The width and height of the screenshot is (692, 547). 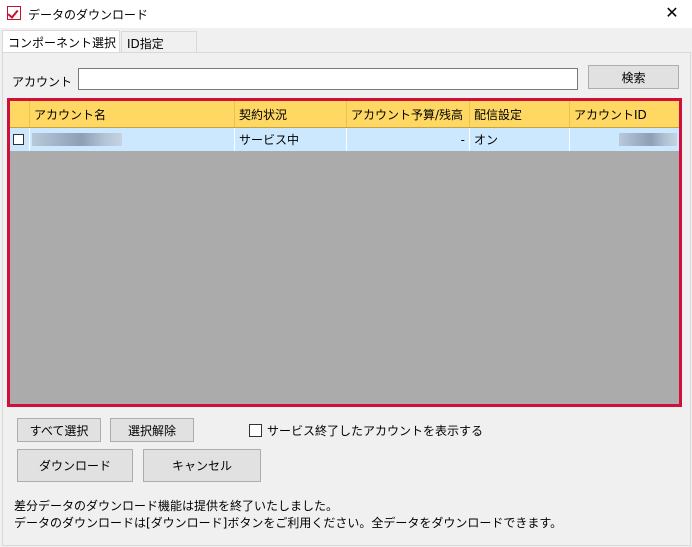 What do you see at coordinates (42, 82) in the screenshot?
I see `account-label: アカウント` at bounding box center [42, 82].